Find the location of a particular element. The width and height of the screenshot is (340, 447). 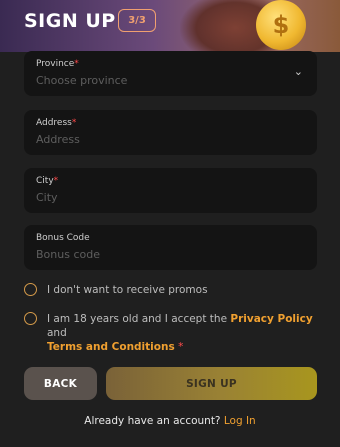

city-label: City* is located at coordinates (47, 181).